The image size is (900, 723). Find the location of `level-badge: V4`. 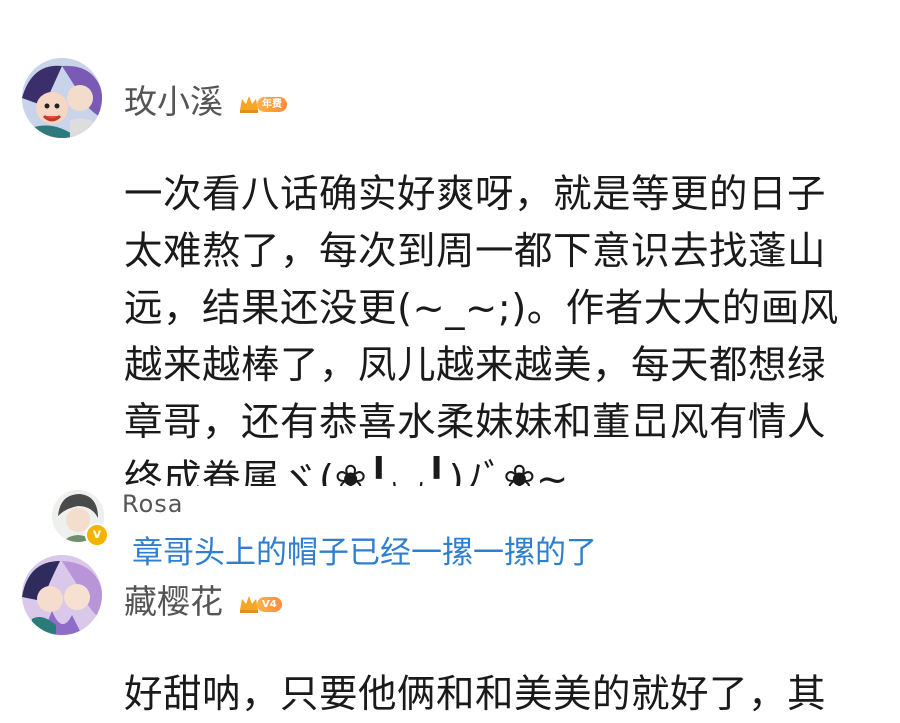

level-badge: V4 is located at coordinates (260, 604).